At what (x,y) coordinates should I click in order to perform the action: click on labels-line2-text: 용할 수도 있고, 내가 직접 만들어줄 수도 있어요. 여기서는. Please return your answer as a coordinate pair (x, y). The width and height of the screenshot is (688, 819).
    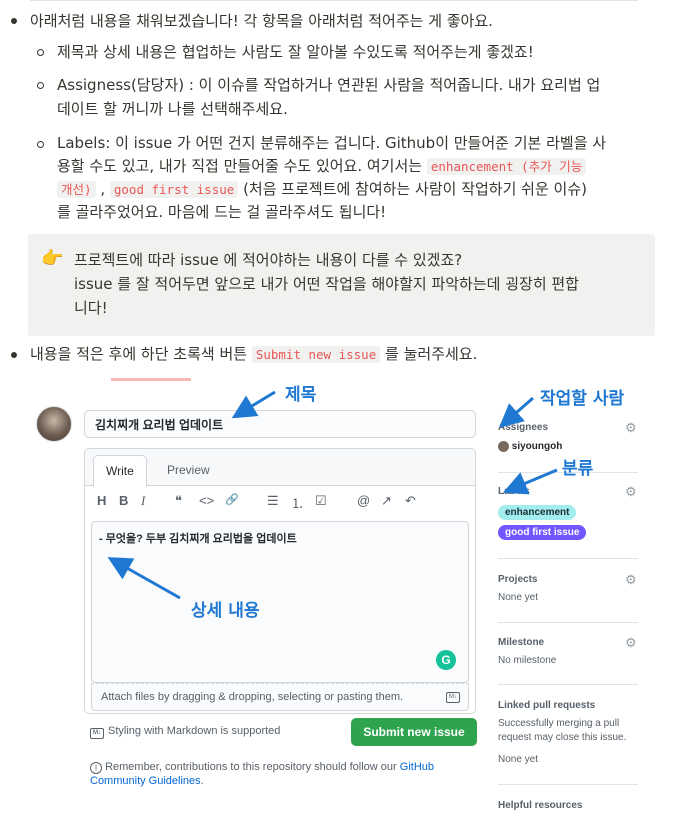
    Looking at the image, I should click on (240, 166).